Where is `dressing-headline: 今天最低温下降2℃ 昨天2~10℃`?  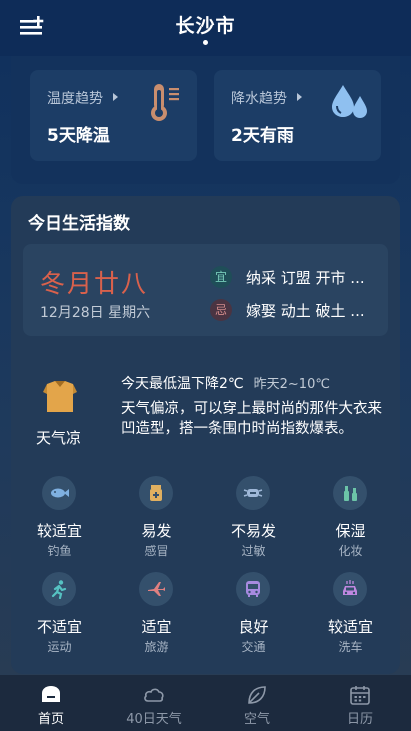
dressing-headline: 今天最低温下降2℃ 昨天2~10℃ is located at coordinates (225, 383).